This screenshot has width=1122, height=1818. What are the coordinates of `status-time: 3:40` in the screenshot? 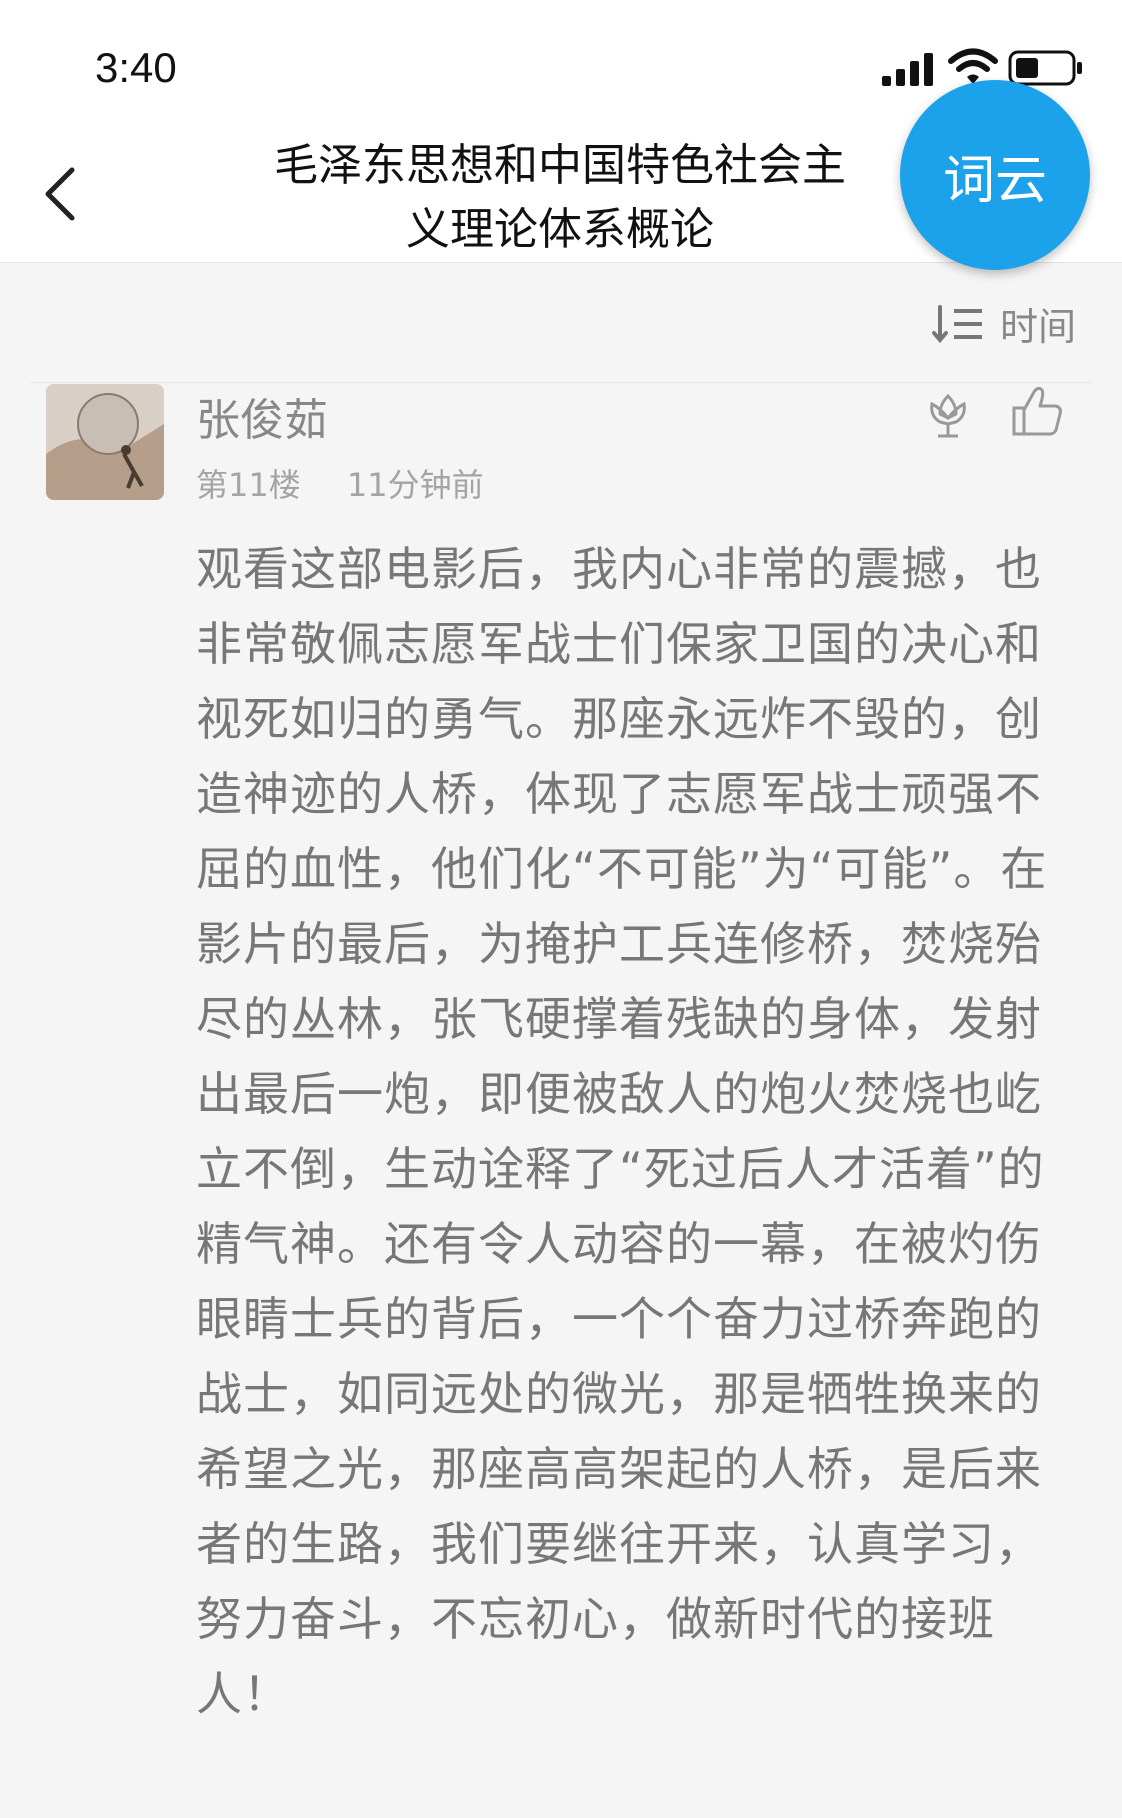 It's located at (136, 67).